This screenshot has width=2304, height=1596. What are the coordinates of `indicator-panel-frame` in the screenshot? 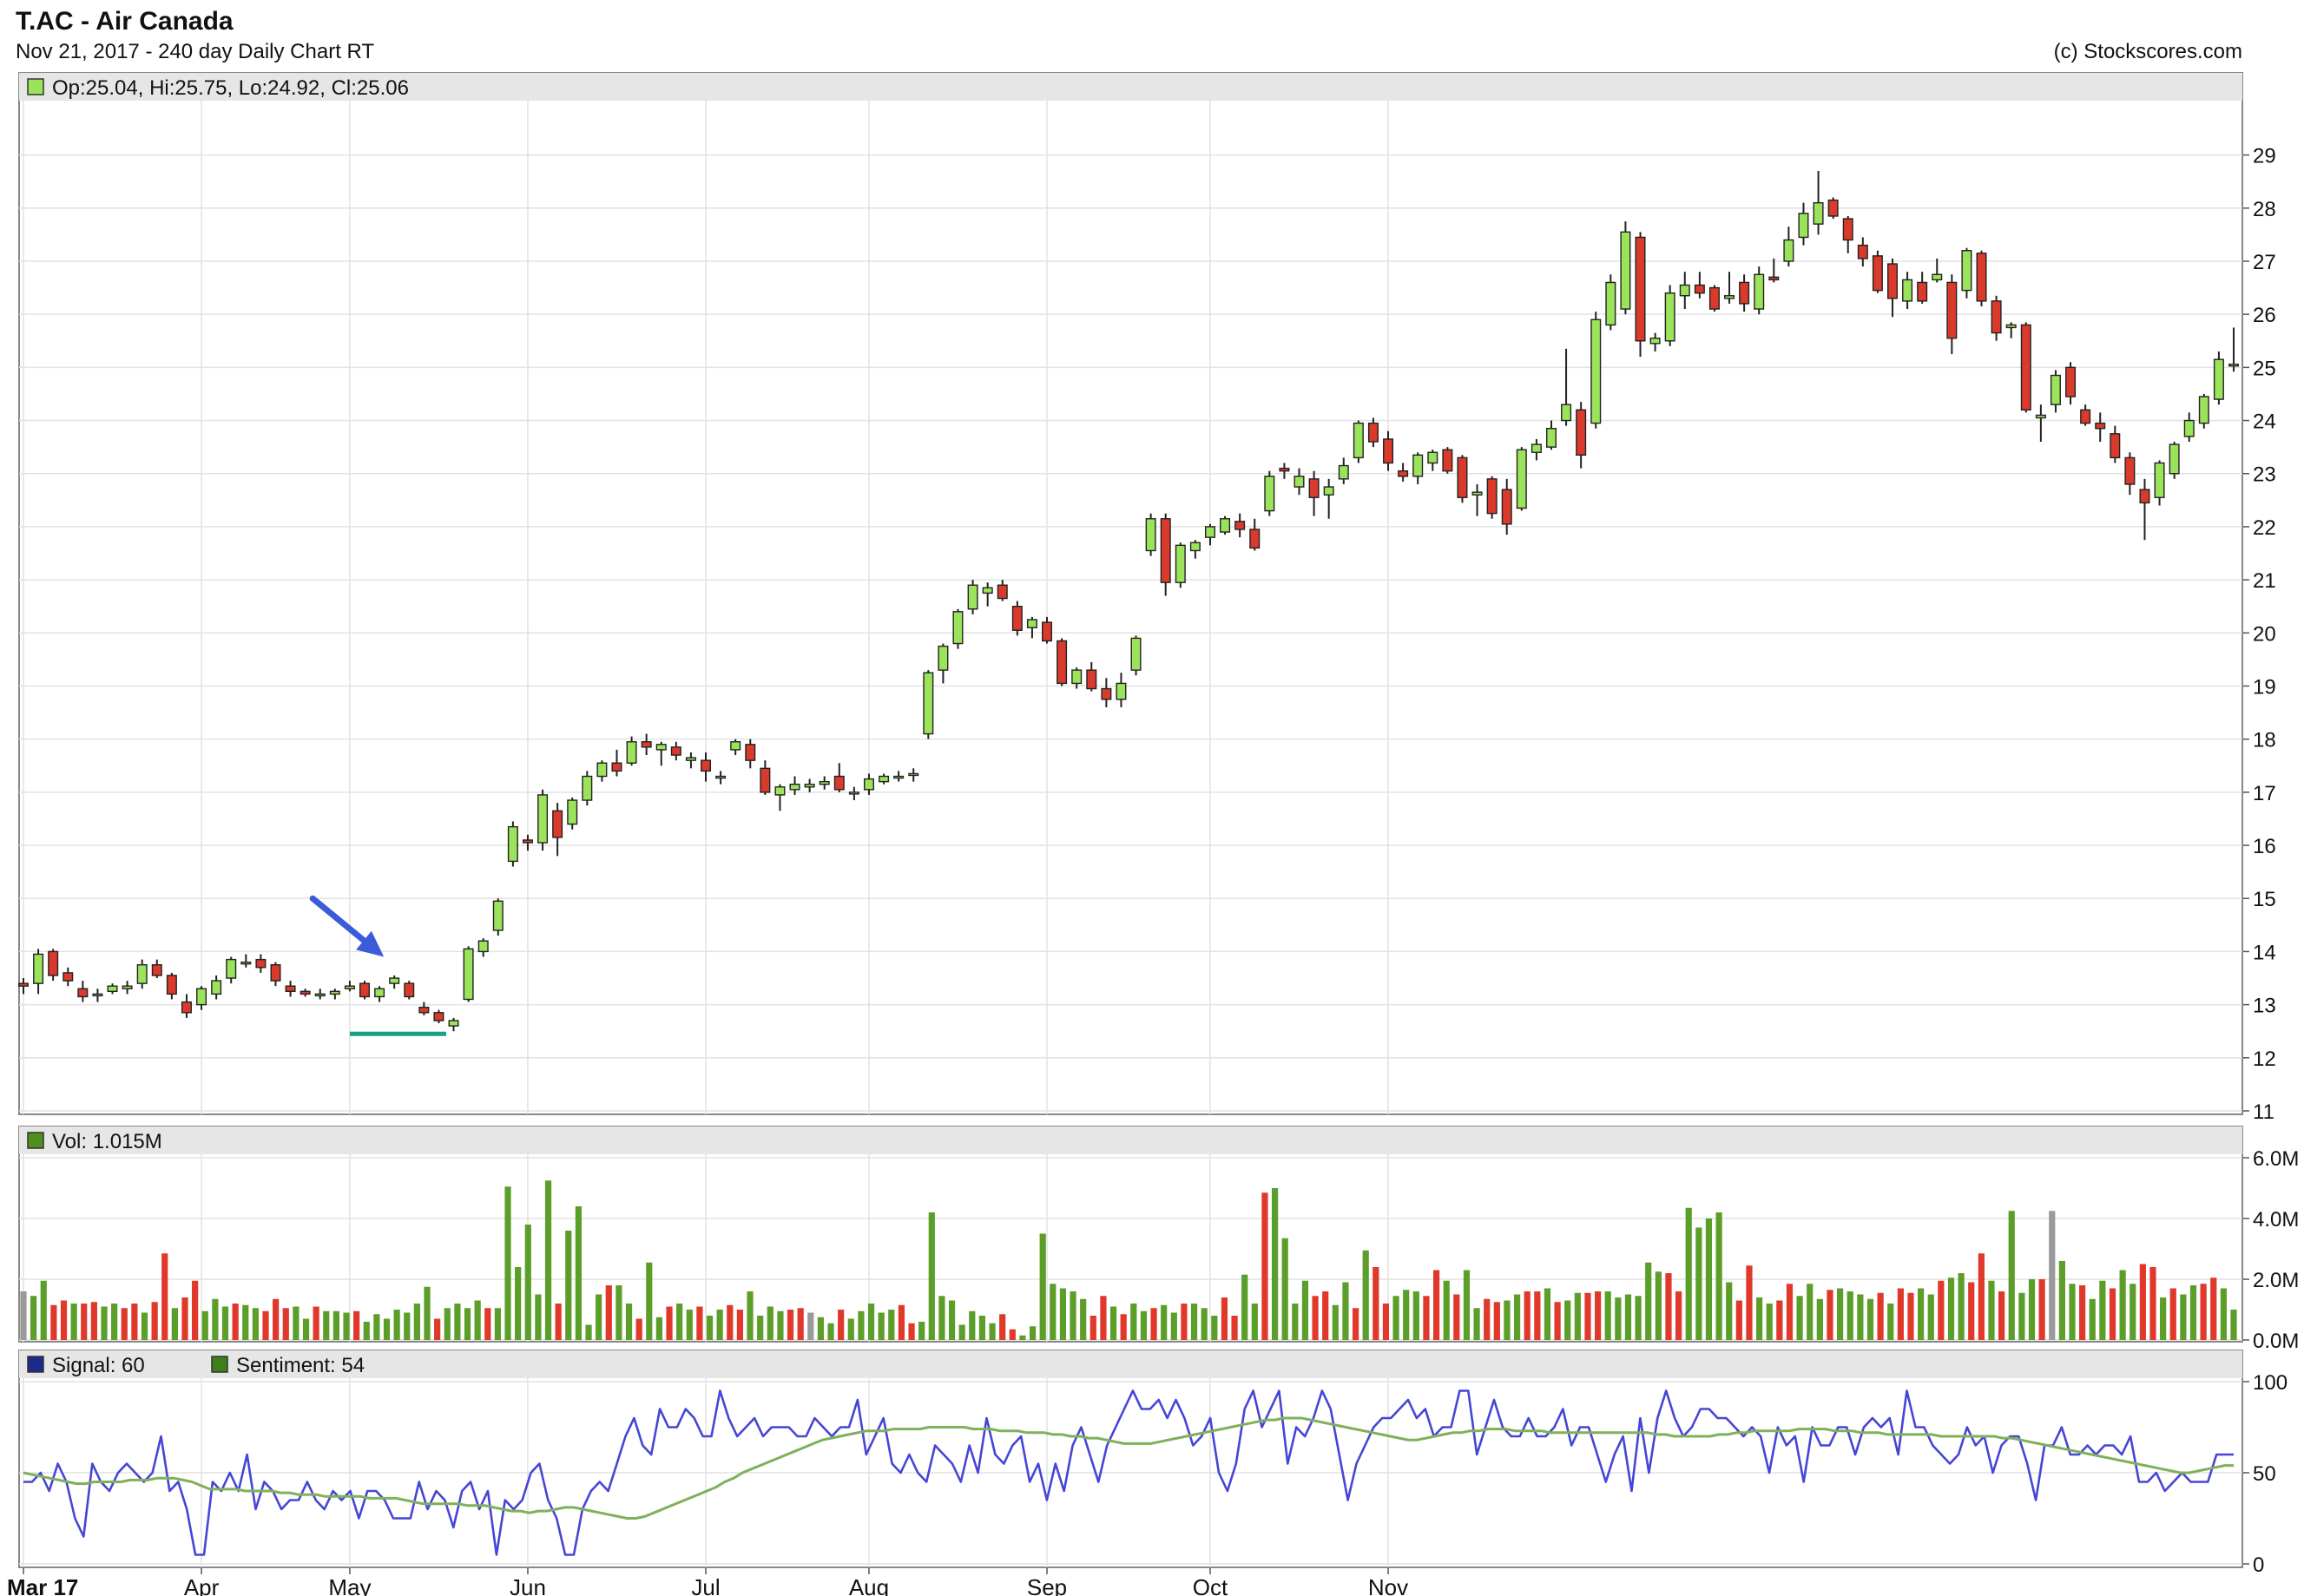 It's located at (1130, 1459).